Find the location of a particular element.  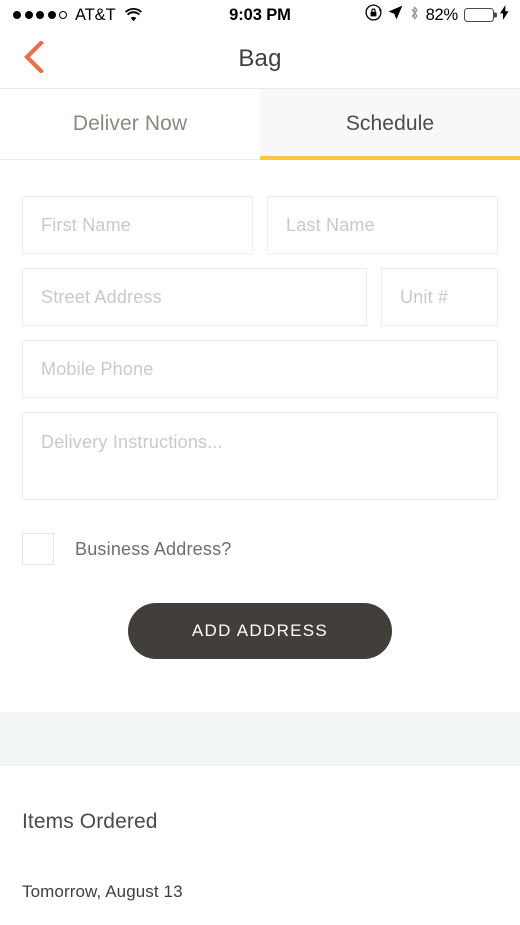

items-ordered-section: Items Ordered Tomorrow, August 13 is located at coordinates (260, 856).